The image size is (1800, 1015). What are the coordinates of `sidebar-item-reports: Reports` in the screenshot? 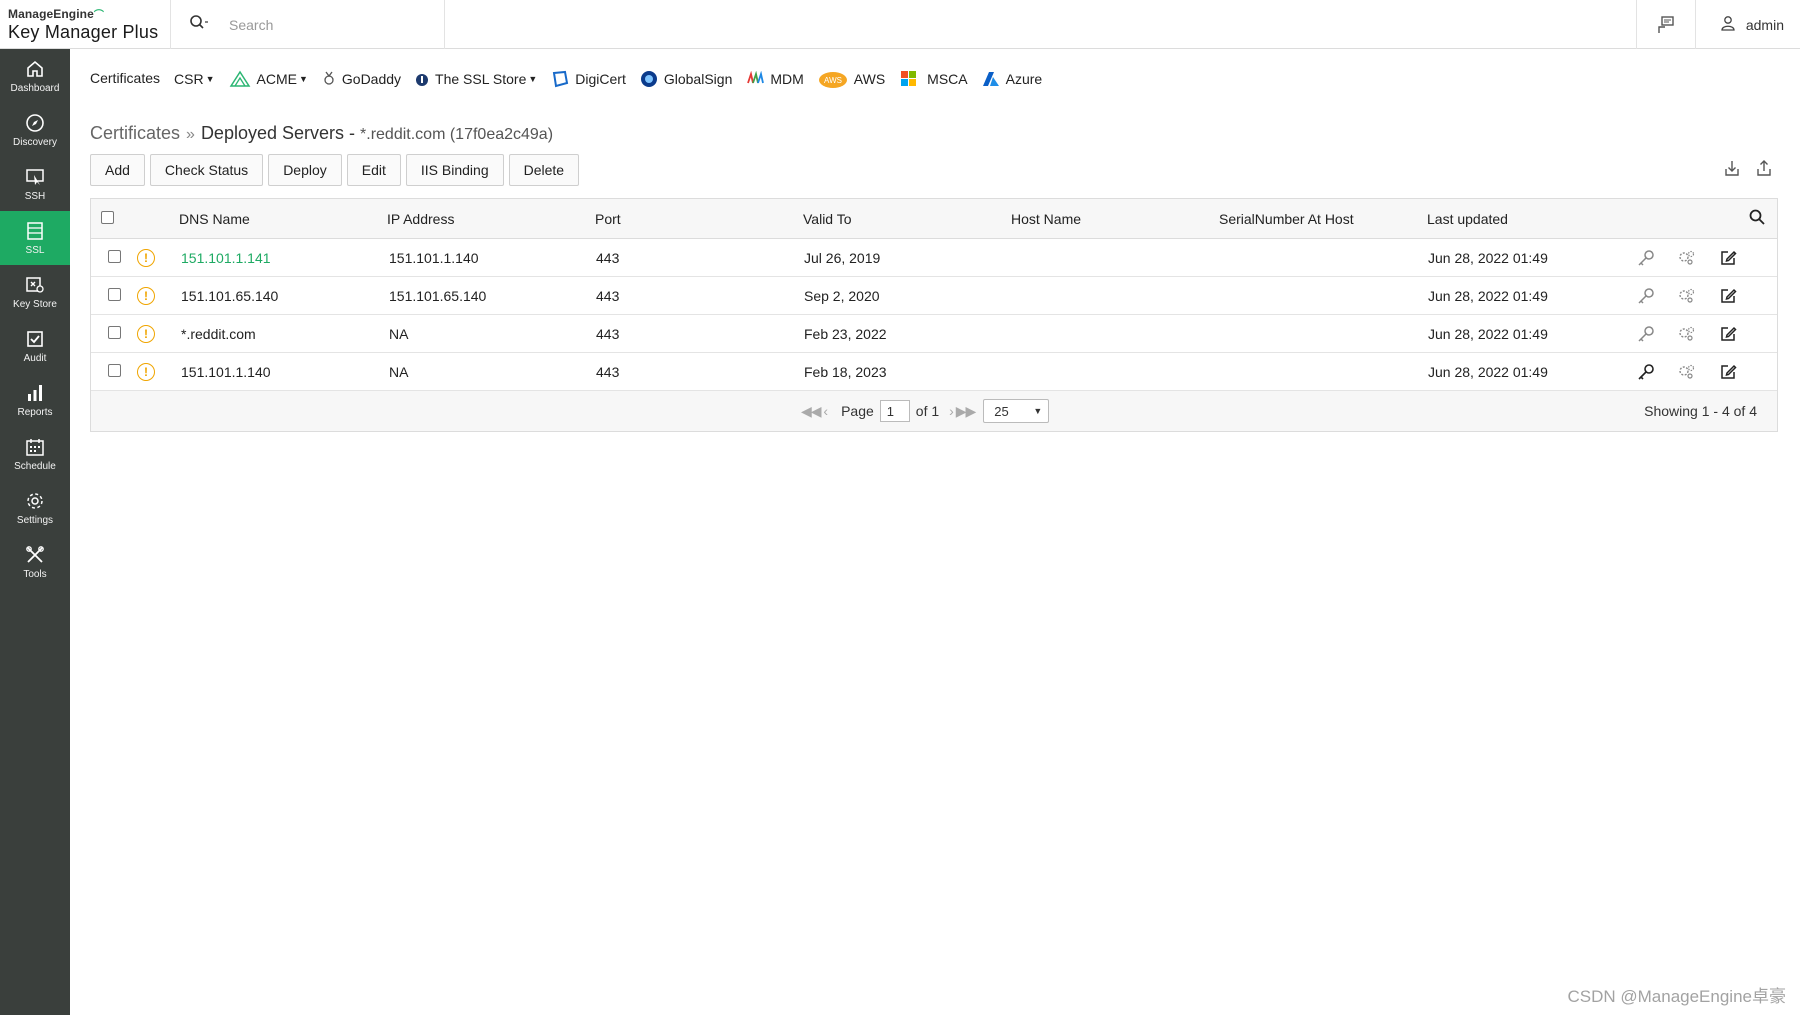 It's located at (35, 400).